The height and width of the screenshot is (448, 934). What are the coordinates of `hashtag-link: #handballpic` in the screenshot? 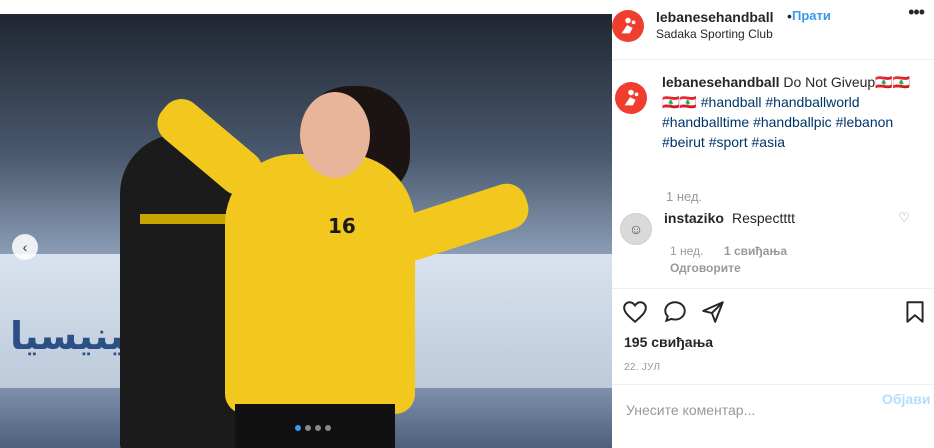 It's located at (792, 122).